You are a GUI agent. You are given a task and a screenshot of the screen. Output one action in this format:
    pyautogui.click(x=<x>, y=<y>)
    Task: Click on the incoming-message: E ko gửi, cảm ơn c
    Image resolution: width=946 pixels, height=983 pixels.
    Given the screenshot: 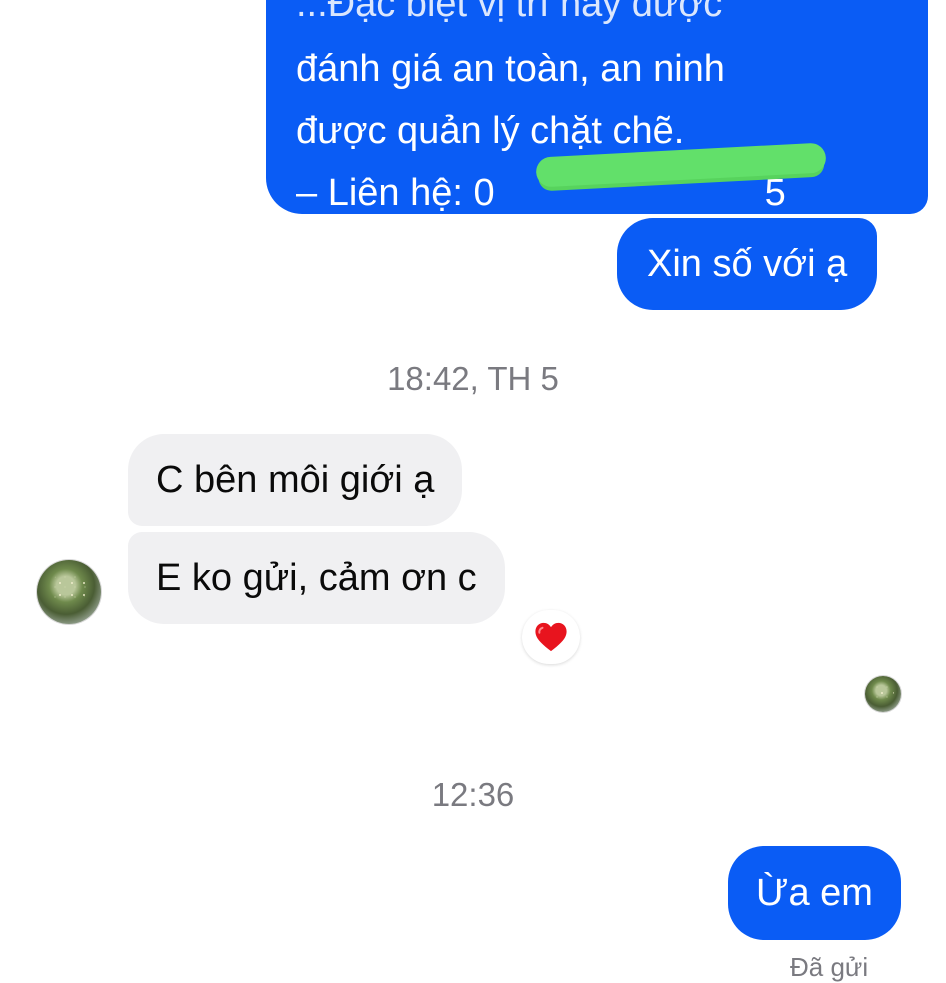 What is the action you would take?
    pyautogui.click(x=316, y=578)
    